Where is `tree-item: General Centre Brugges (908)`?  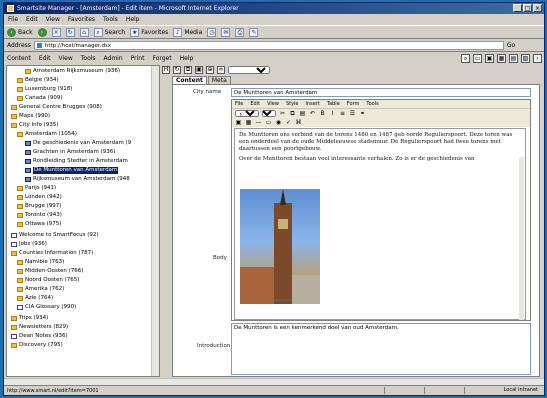 tree-item: General Centre Brugges (908) is located at coordinates (56, 107).